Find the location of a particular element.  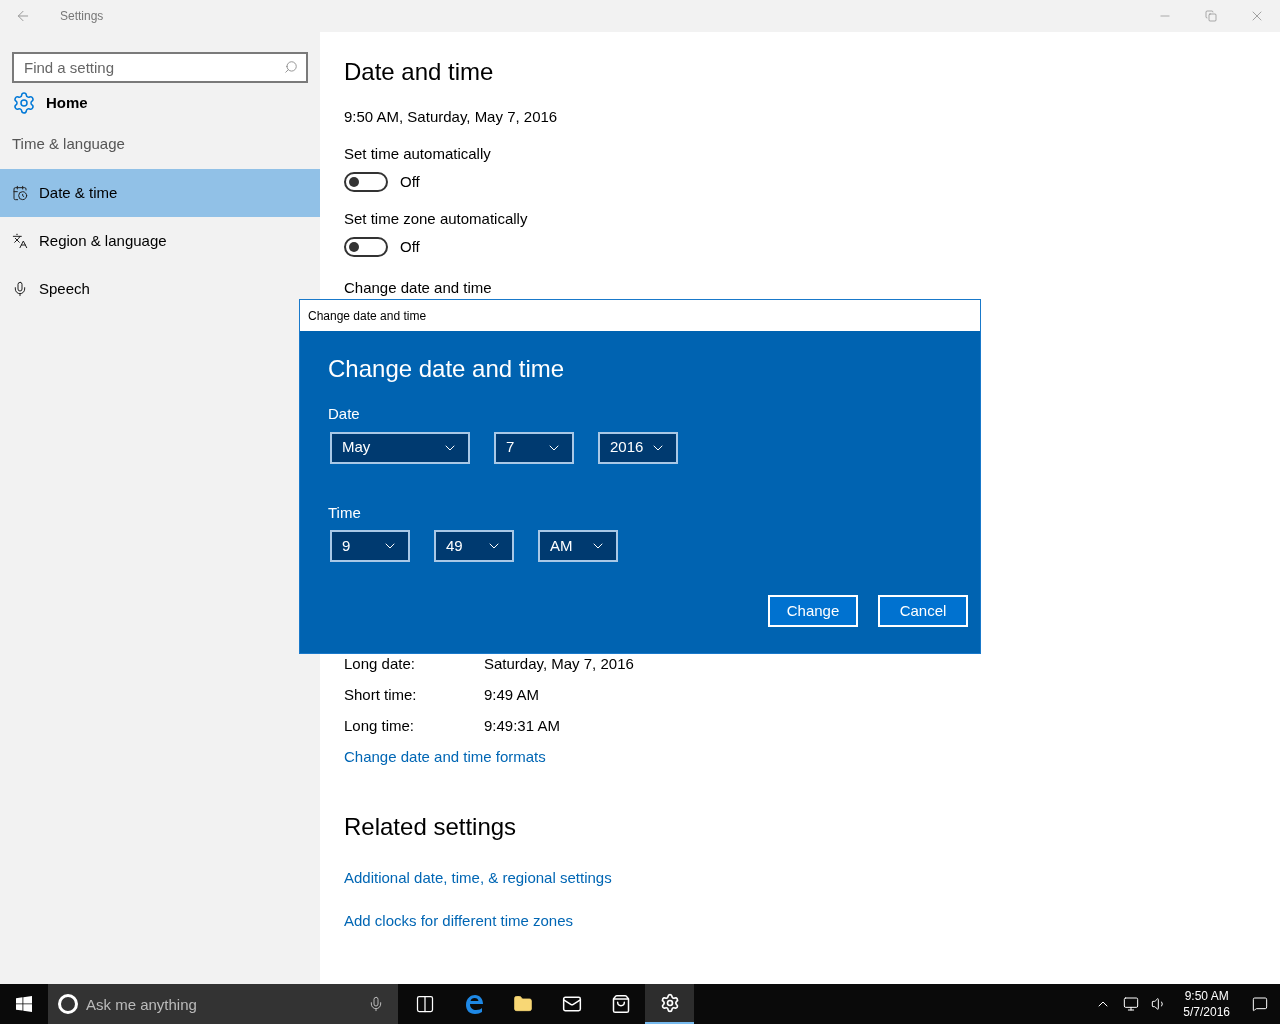

format-value: 9:49:31 AM is located at coordinates (522, 725).